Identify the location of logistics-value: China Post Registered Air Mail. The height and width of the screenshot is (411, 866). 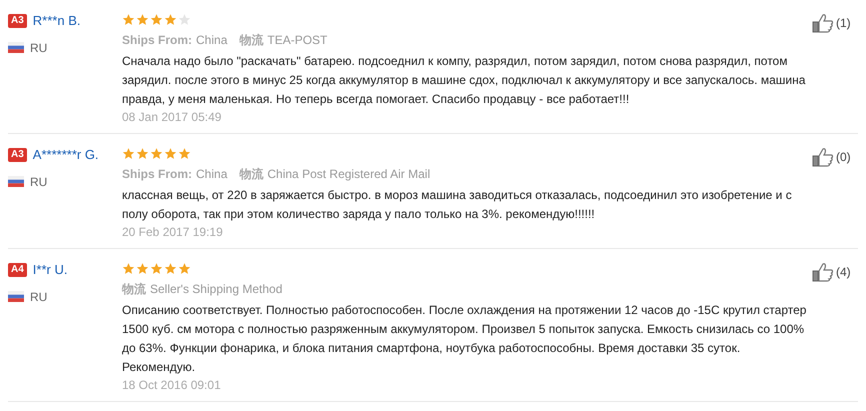
(348, 174).